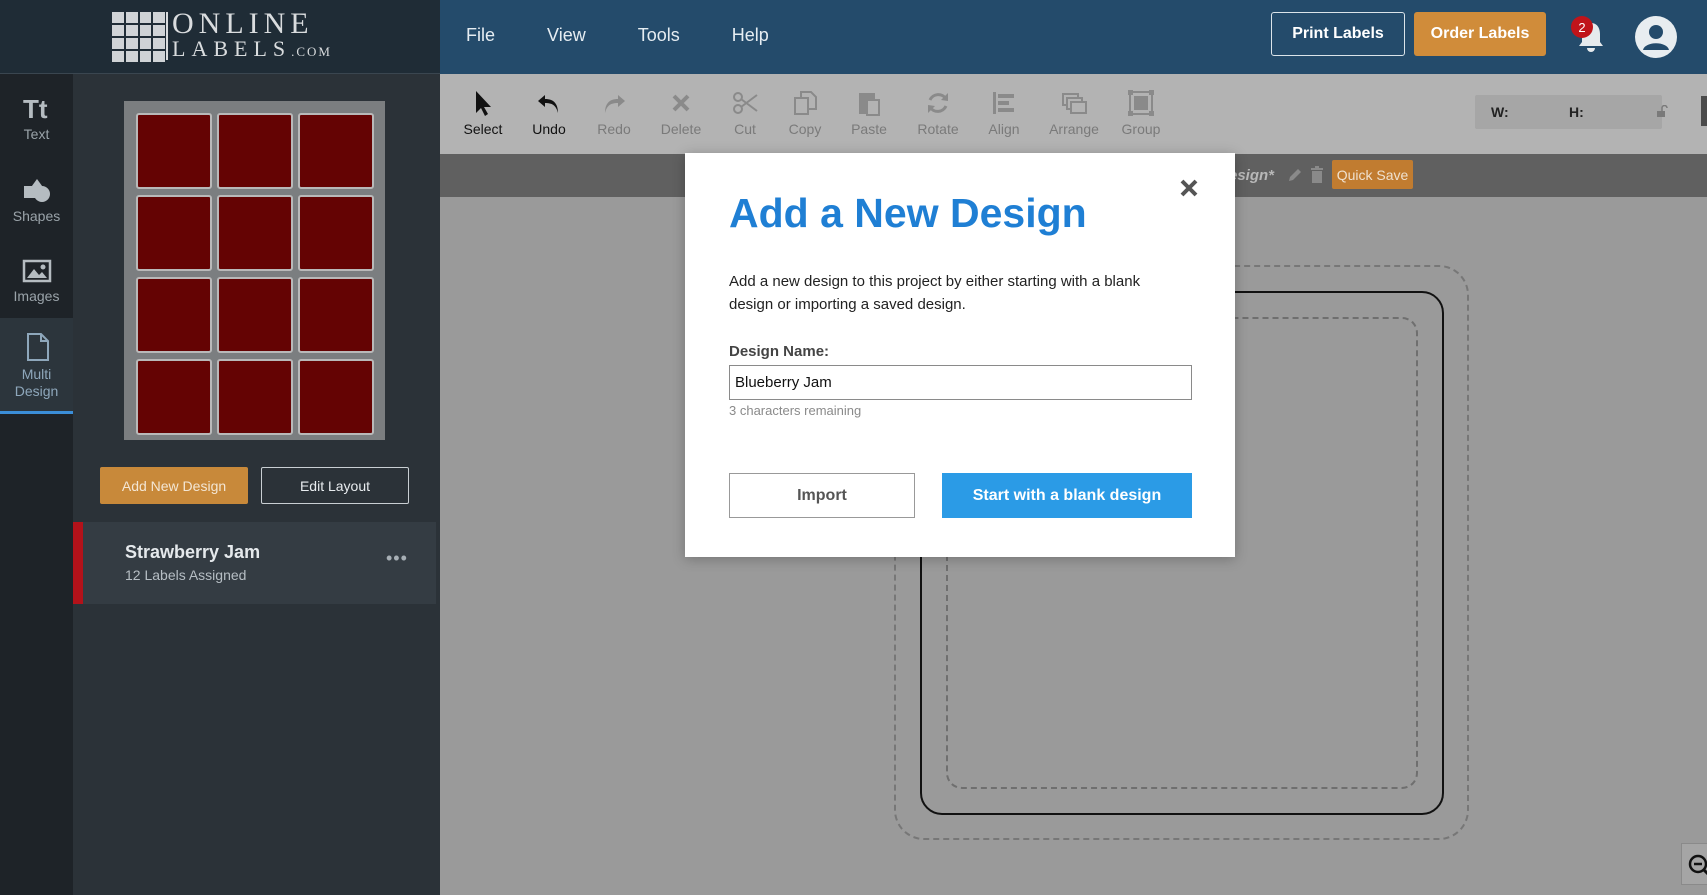  I want to click on user-icon, so click(1656, 37).